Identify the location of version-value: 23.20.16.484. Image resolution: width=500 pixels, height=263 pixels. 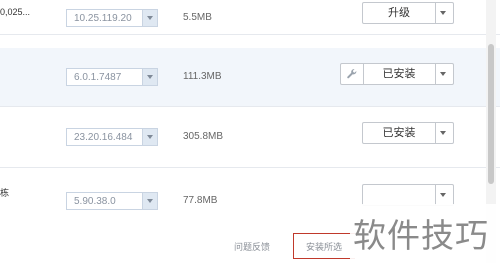
(103, 137).